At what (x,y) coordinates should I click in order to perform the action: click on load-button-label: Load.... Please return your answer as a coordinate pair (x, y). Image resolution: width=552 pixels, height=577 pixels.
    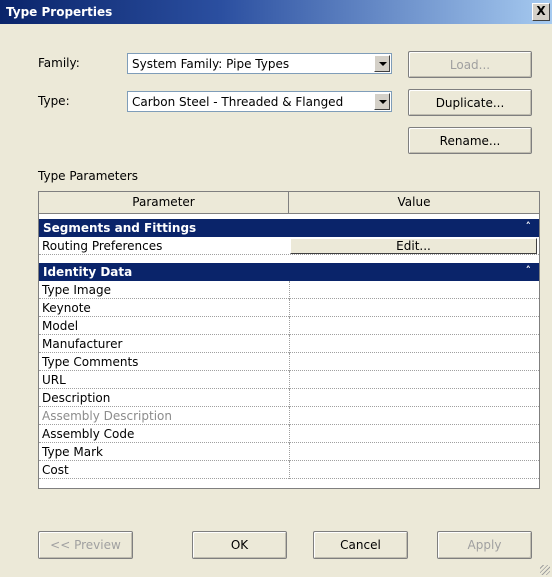
    Looking at the image, I should click on (470, 65).